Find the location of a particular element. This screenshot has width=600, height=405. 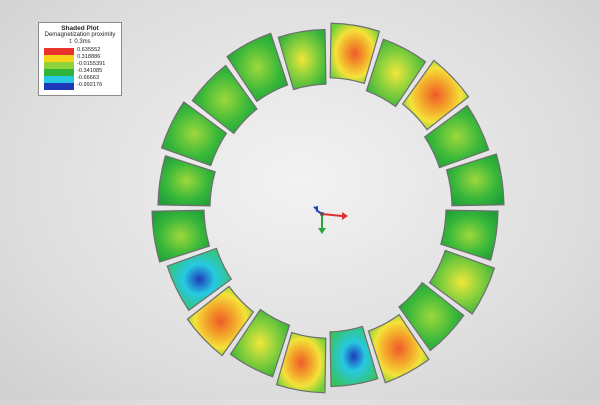

legend-time: t: 0.3ms is located at coordinates (80, 42).